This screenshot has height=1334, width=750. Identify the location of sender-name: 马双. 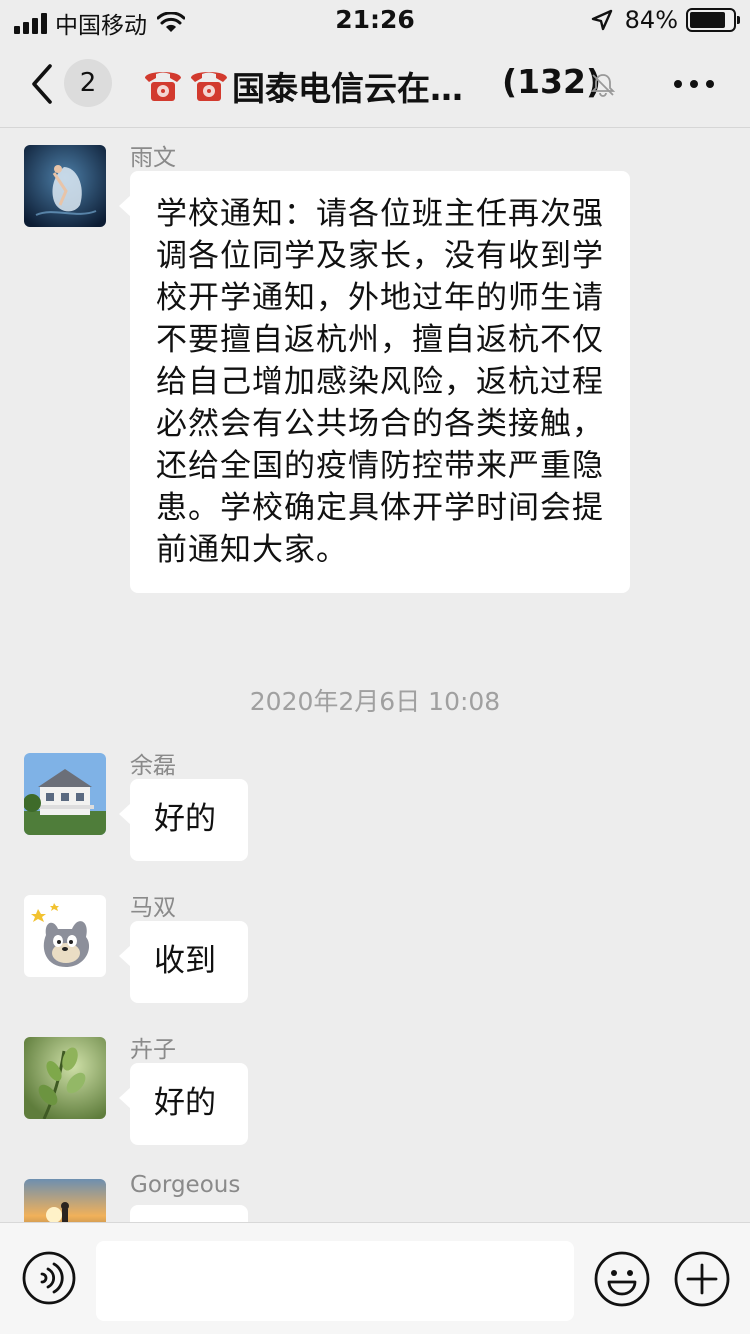
(153, 908).